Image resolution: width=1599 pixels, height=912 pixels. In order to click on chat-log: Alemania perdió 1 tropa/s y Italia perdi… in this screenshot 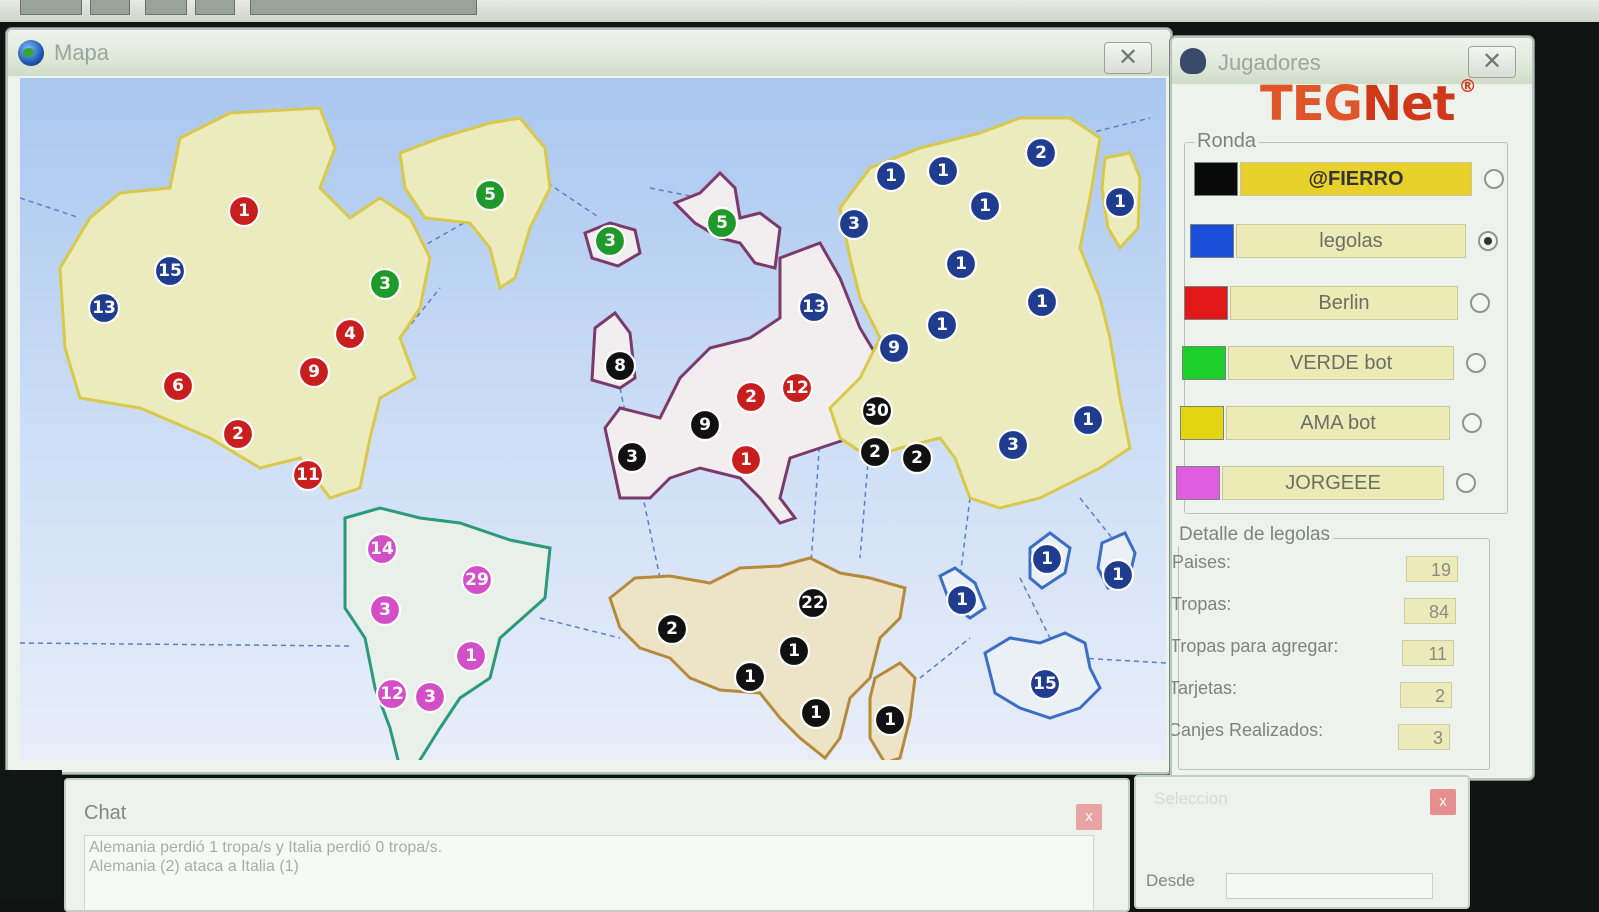, I will do `click(589, 872)`.